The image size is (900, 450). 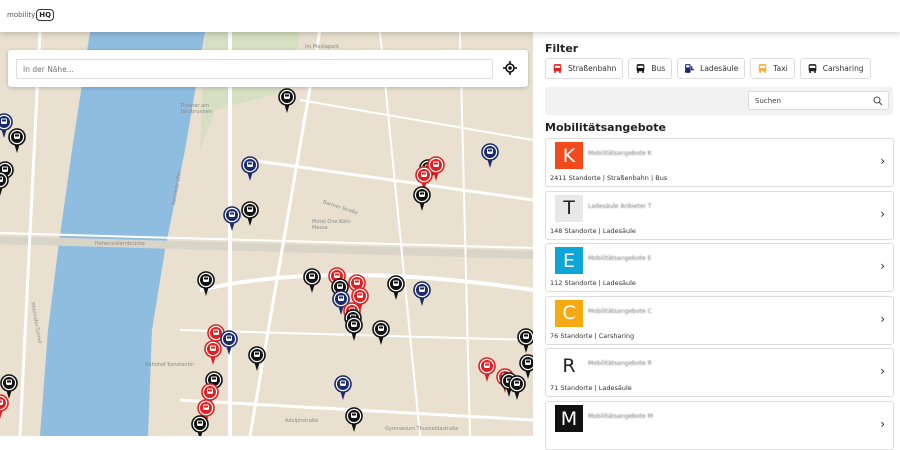 I want to click on filter-chip-bus: Bus, so click(x=650, y=68).